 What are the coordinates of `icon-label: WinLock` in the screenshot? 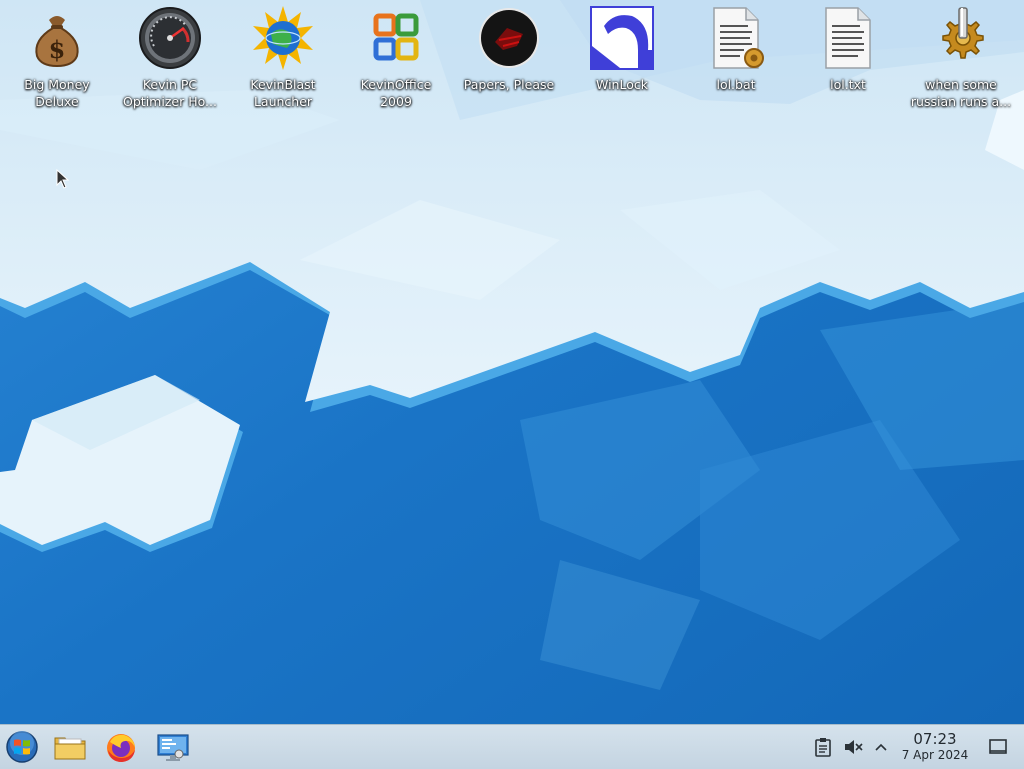 It's located at (622, 84).